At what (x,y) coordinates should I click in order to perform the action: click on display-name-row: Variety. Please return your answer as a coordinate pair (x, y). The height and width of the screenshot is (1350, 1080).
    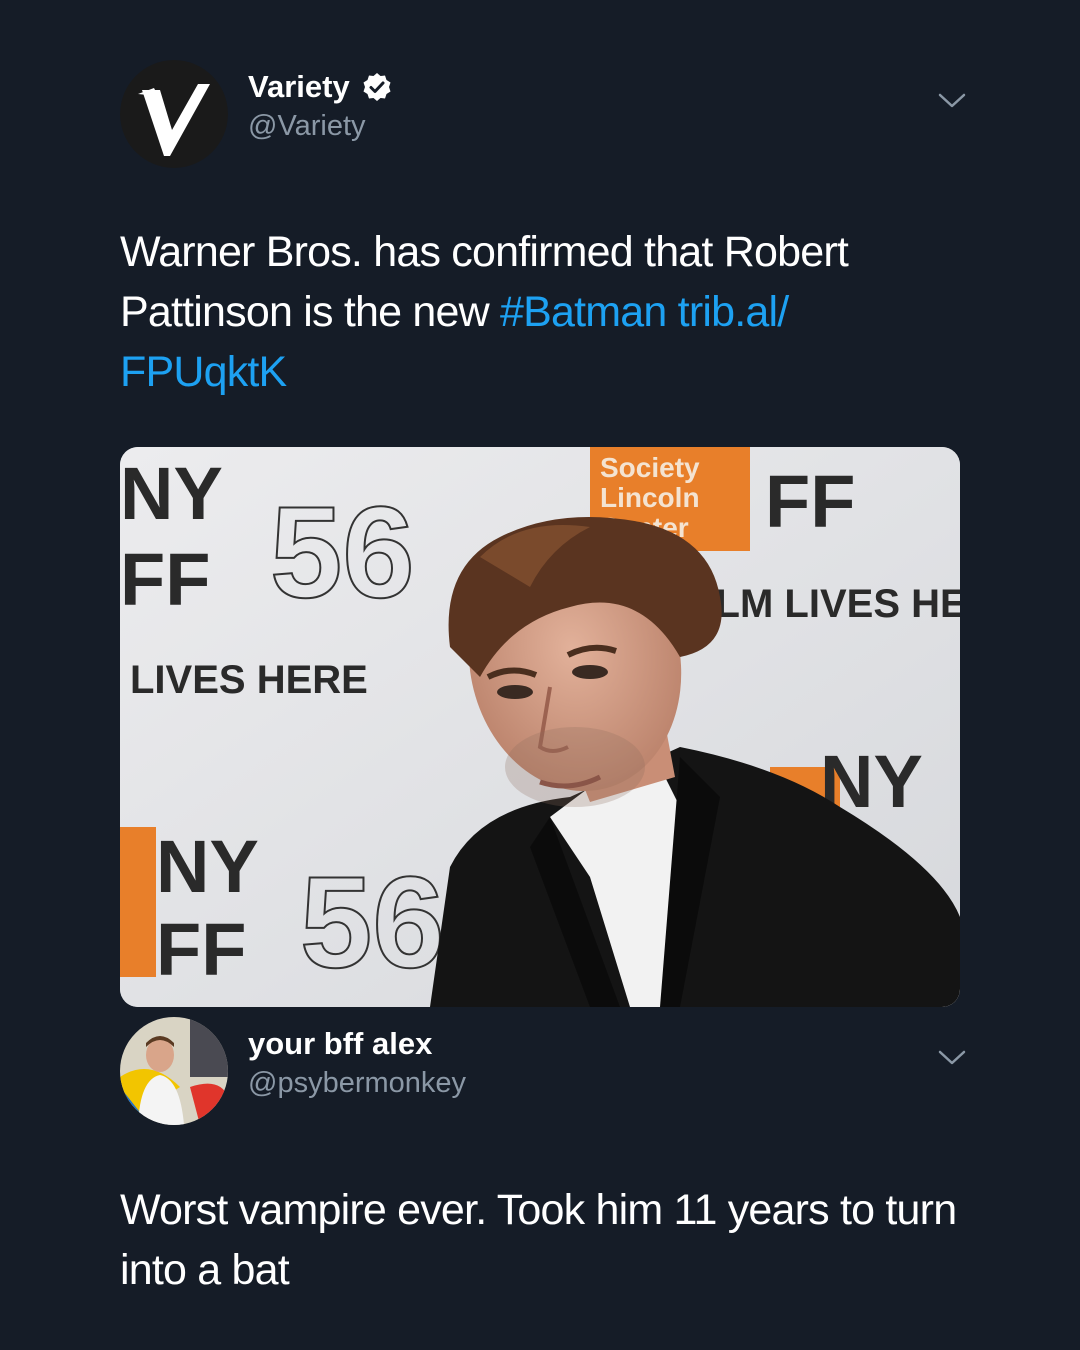
    Looking at the image, I should click on (320, 87).